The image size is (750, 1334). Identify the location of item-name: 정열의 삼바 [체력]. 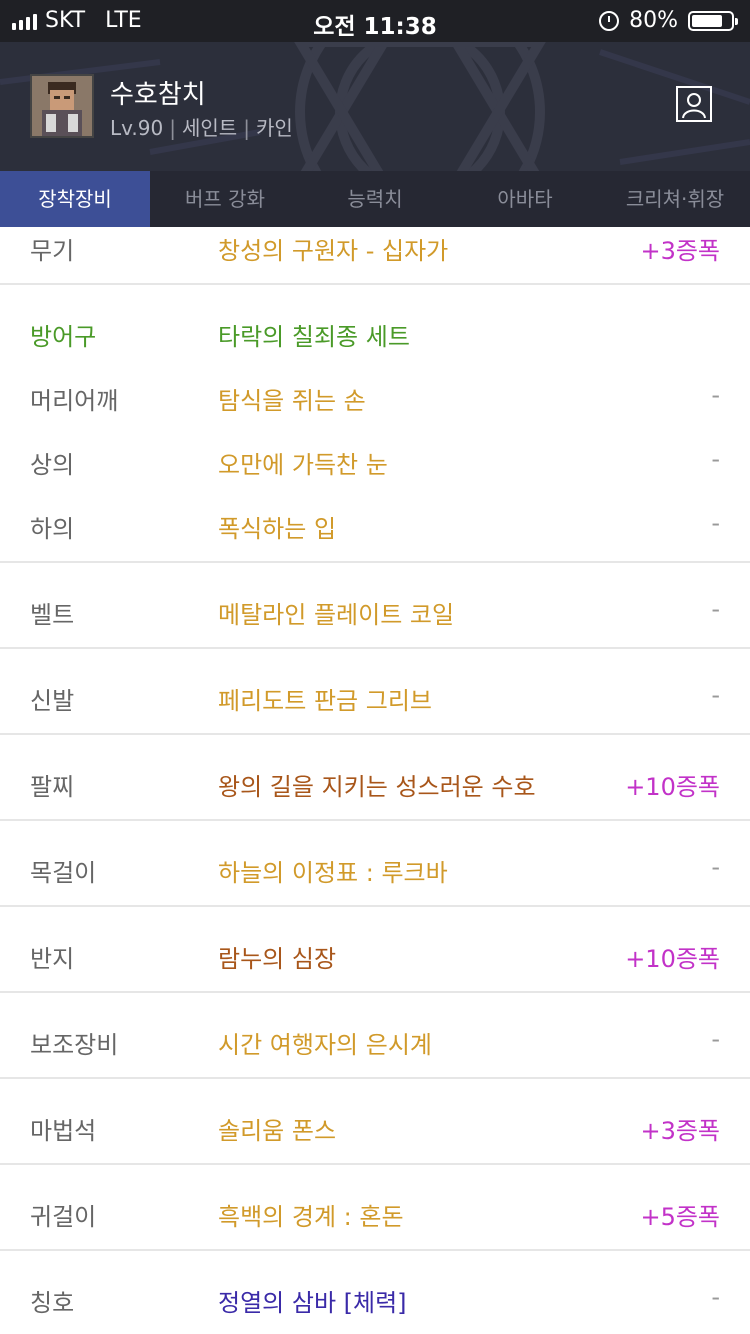
(312, 1303).